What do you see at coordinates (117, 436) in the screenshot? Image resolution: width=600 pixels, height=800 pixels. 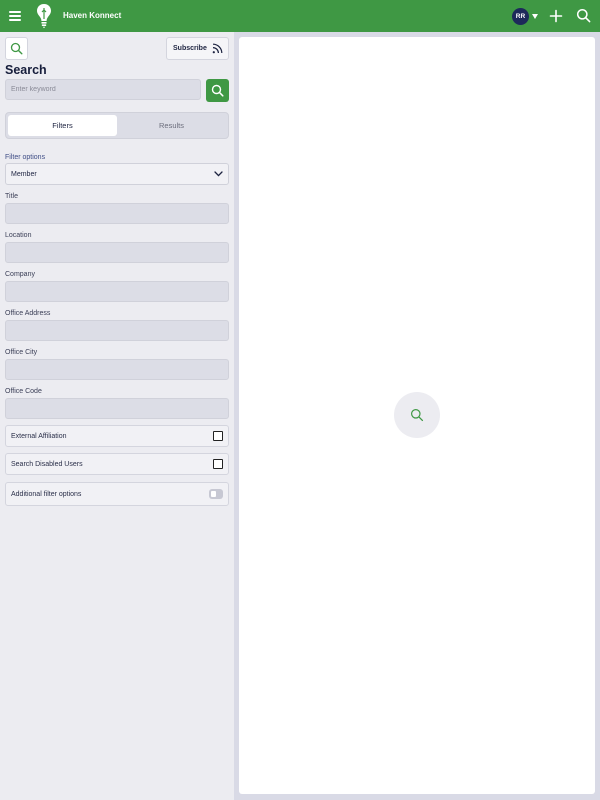 I see `external-affiliation-row: External Affiliation` at bounding box center [117, 436].